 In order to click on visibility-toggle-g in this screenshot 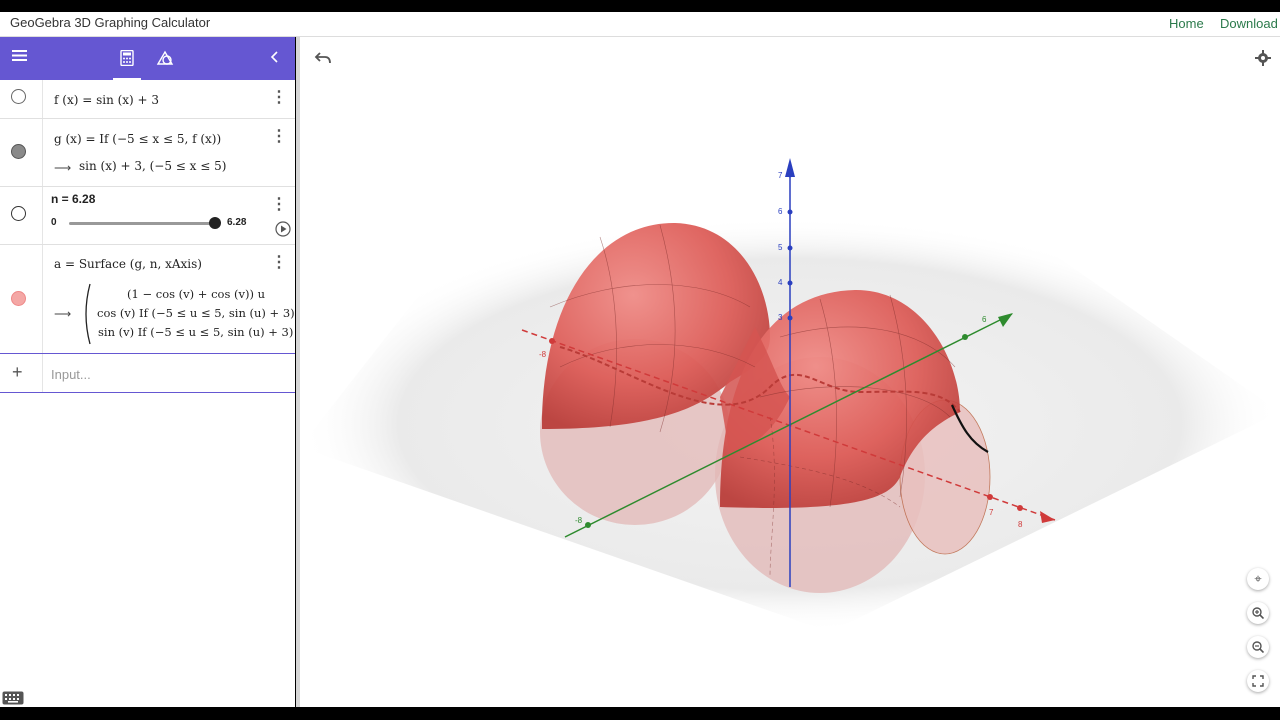, I will do `click(18, 151)`.